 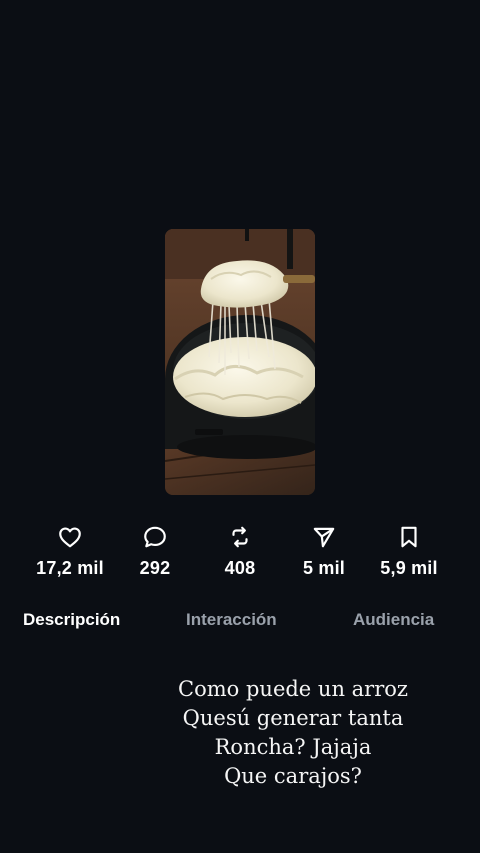 What do you see at coordinates (293, 689) in the screenshot?
I see `caption-line: Como puede un arroz` at bounding box center [293, 689].